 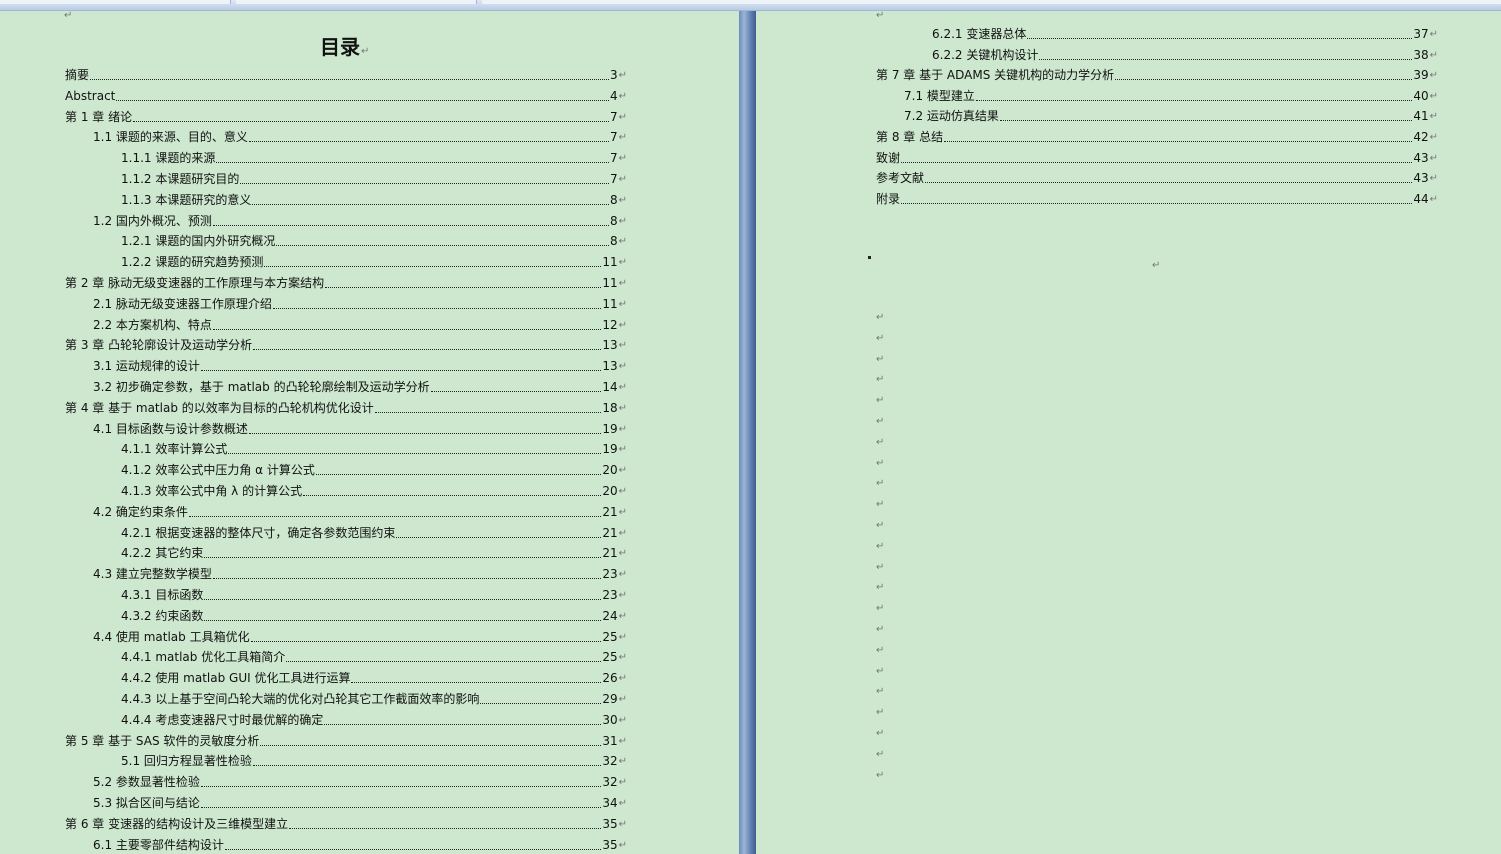 What do you see at coordinates (1157, 178) in the screenshot?
I see `toc-entry: 参考文献 43 ↵` at bounding box center [1157, 178].